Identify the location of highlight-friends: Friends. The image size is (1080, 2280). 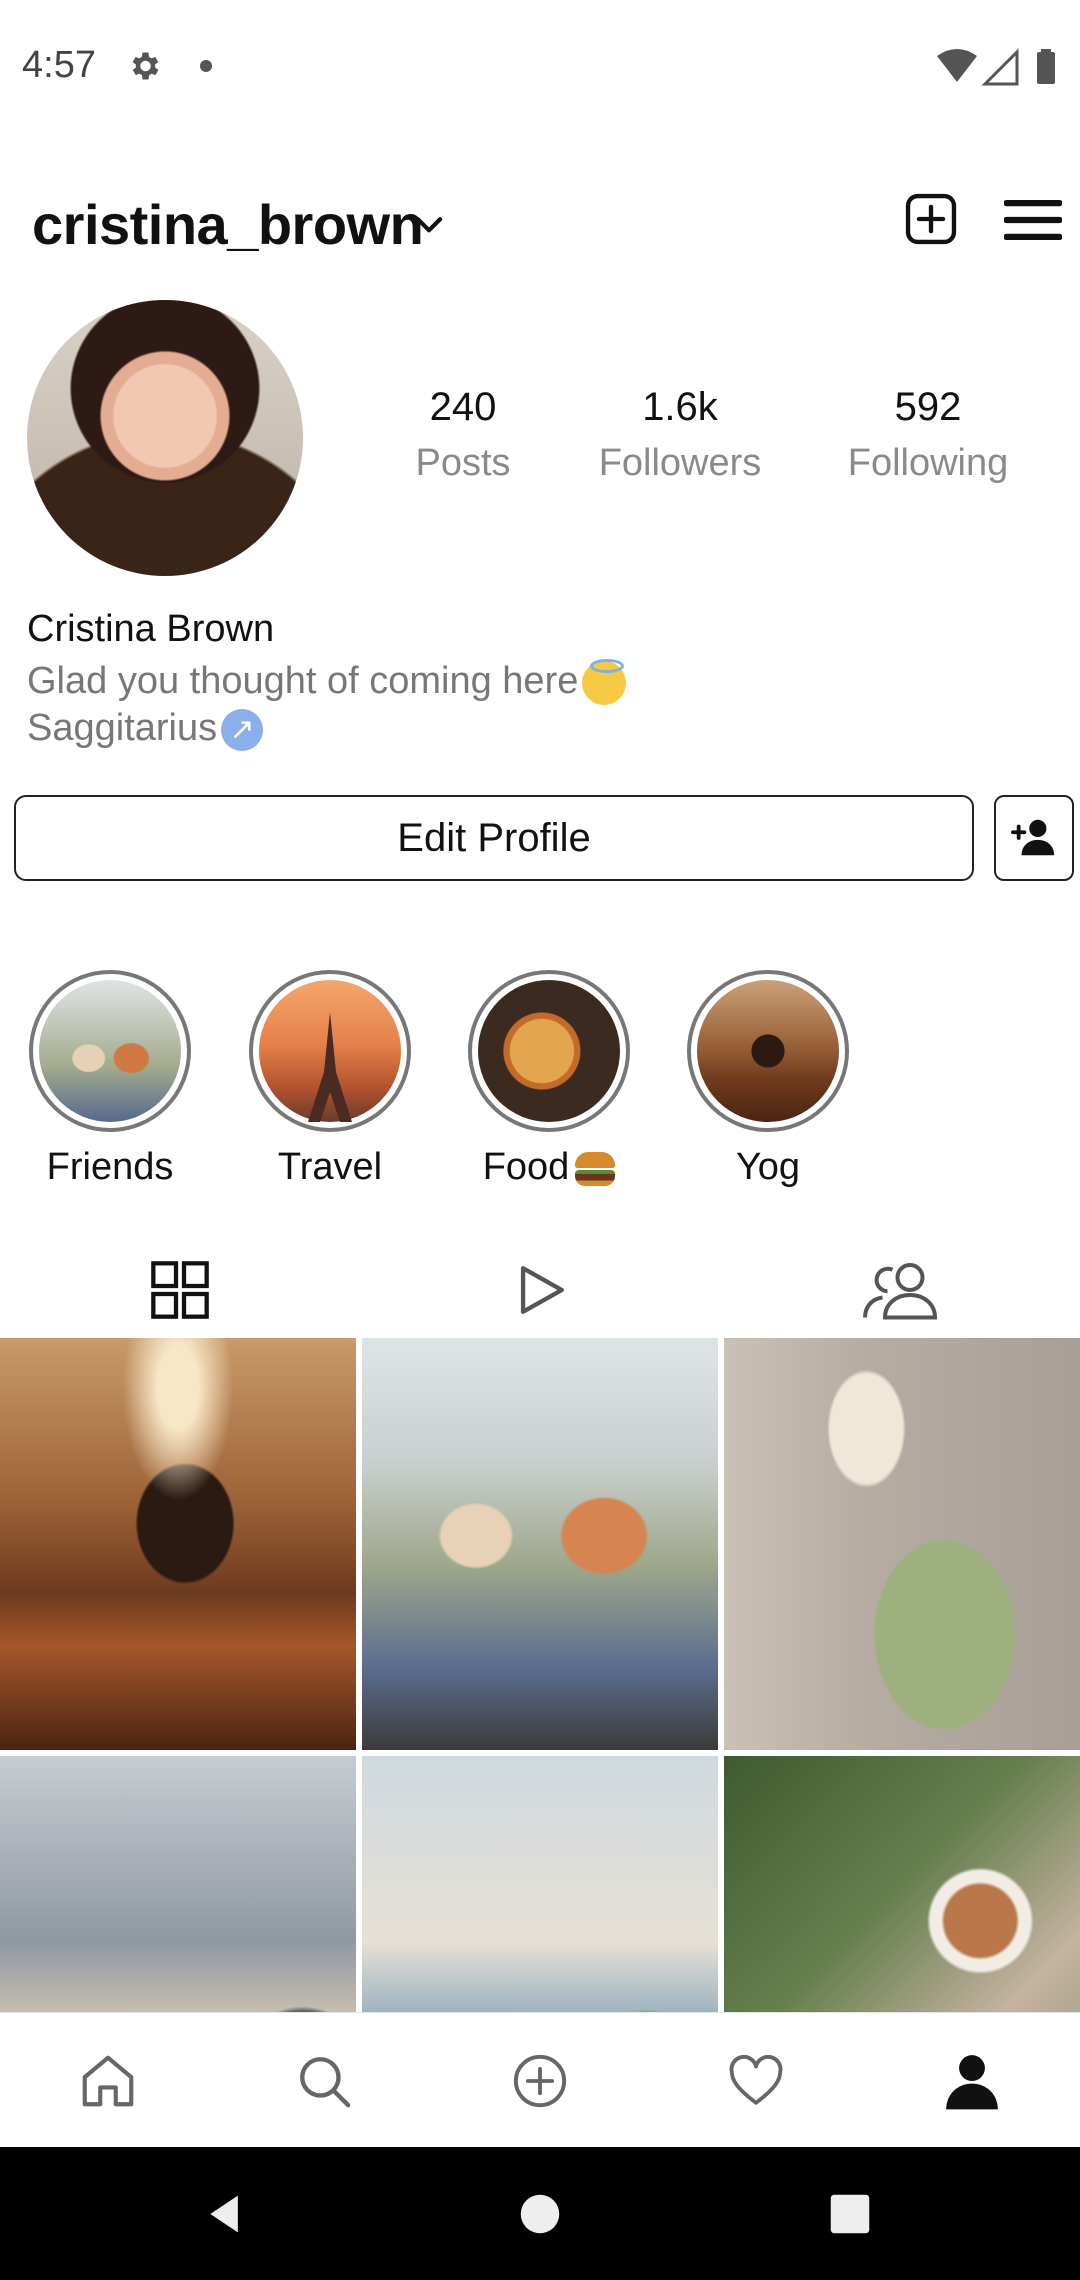
(110, 1079).